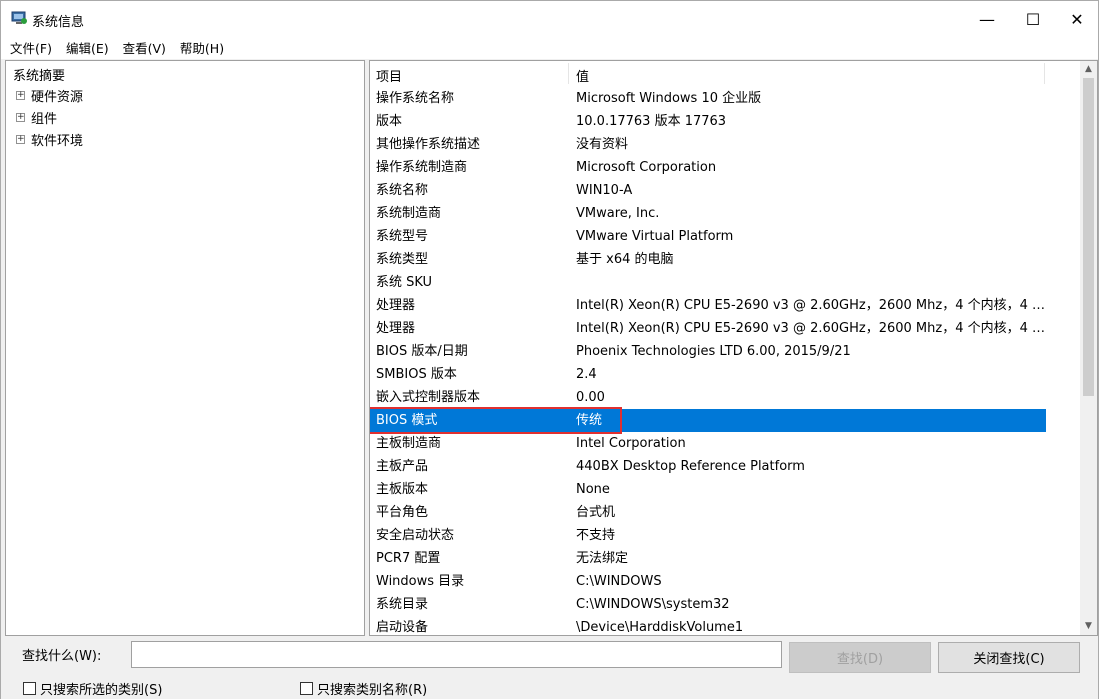  Describe the element at coordinates (618, 213) in the screenshot. I see `value-cell: VMware, Inc.` at that location.